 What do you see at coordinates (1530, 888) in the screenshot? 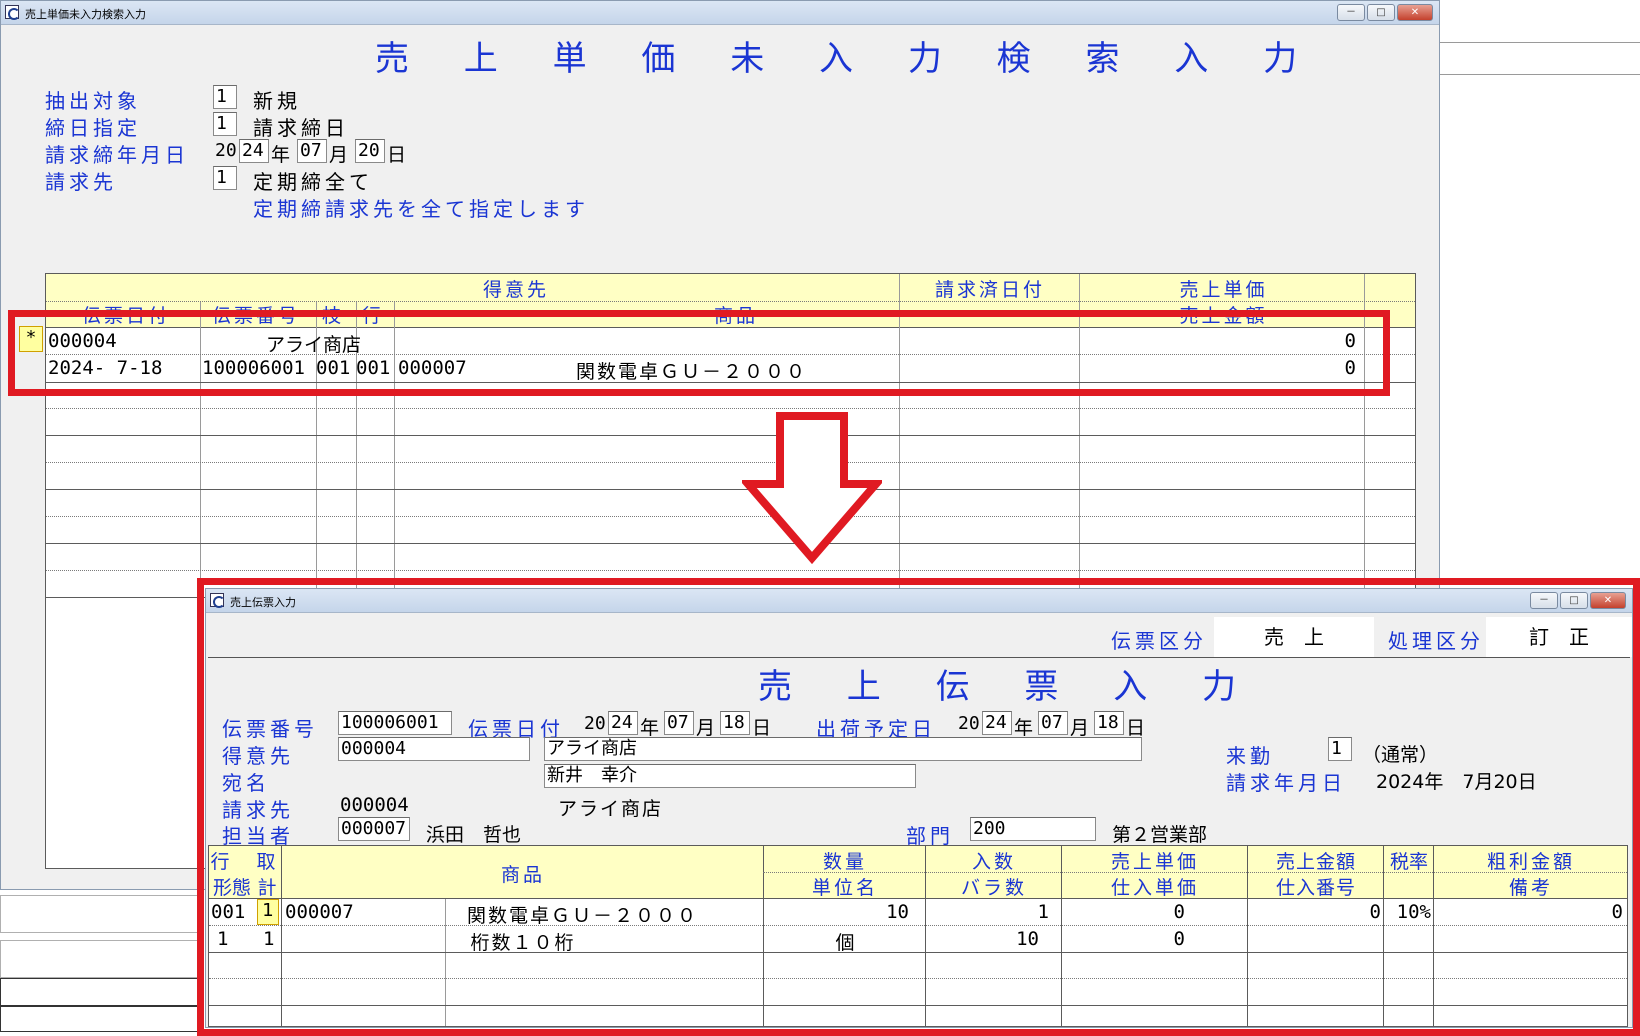
I see `header-memo: 備考` at bounding box center [1530, 888].